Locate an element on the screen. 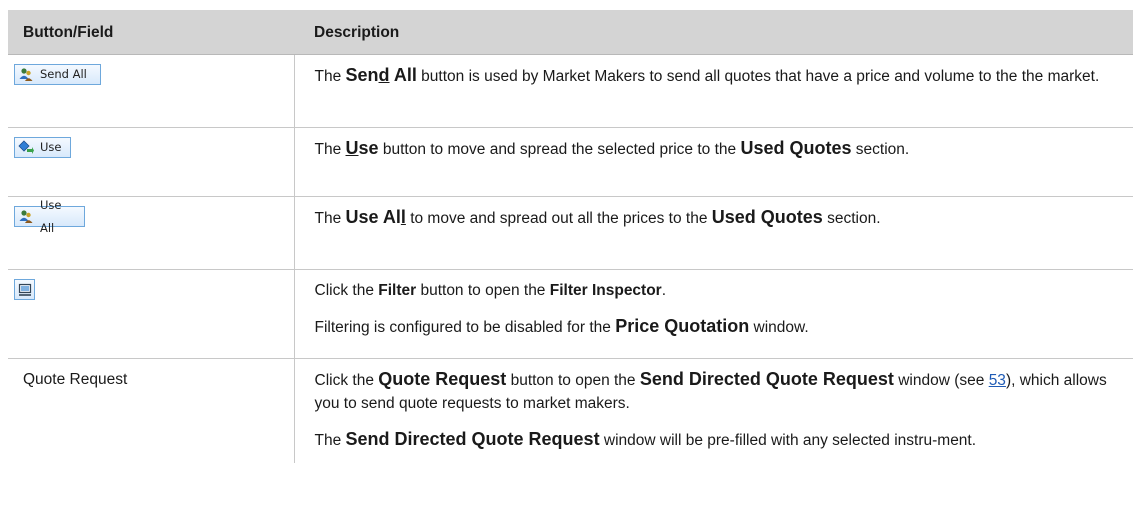  header-button-field: Button/Field is located at coordinates (151, 32).